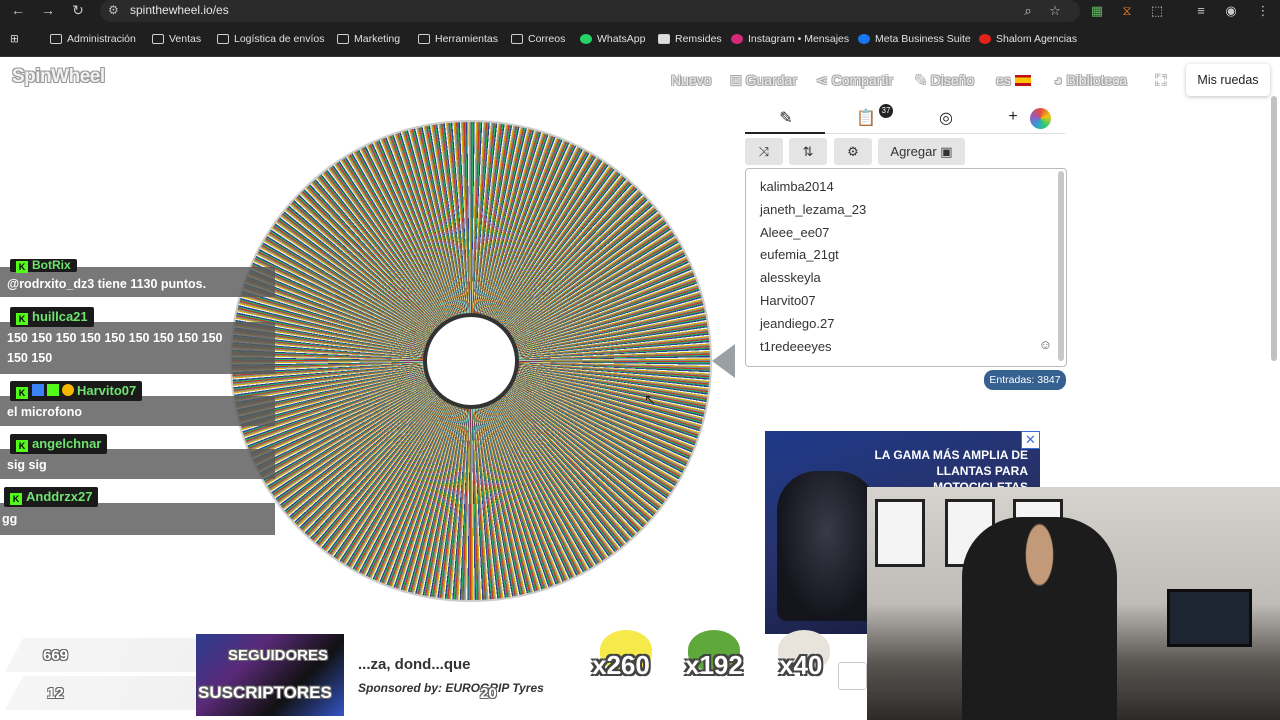  What do you see at coordinates (458, 39) in the screenshot?
I see `bookmark-herramientas: Herramientas` at bounding box center [458, 39].